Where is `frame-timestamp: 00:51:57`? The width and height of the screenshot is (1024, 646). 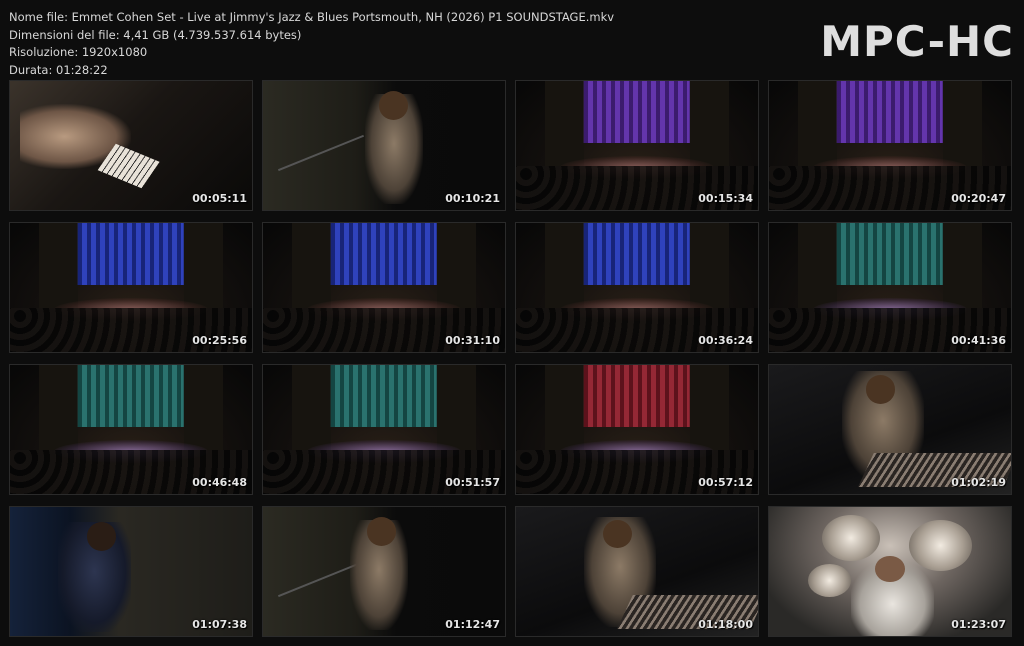
frame-timestamp: 00:51:57 is located at coordinates (472, 482).